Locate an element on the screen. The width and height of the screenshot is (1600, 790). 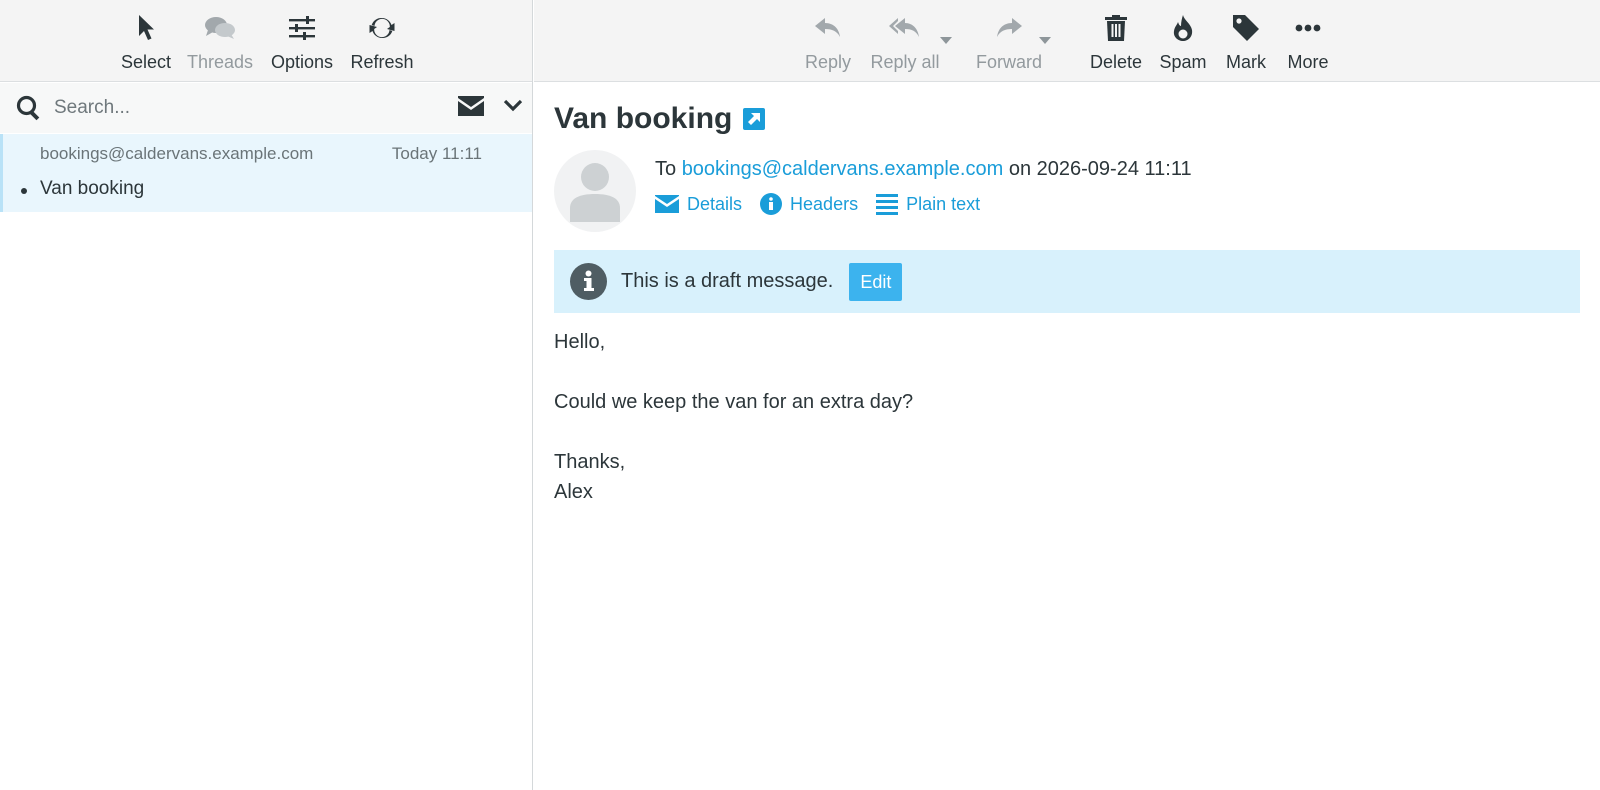
search-input is located at coordinates (244, 108).